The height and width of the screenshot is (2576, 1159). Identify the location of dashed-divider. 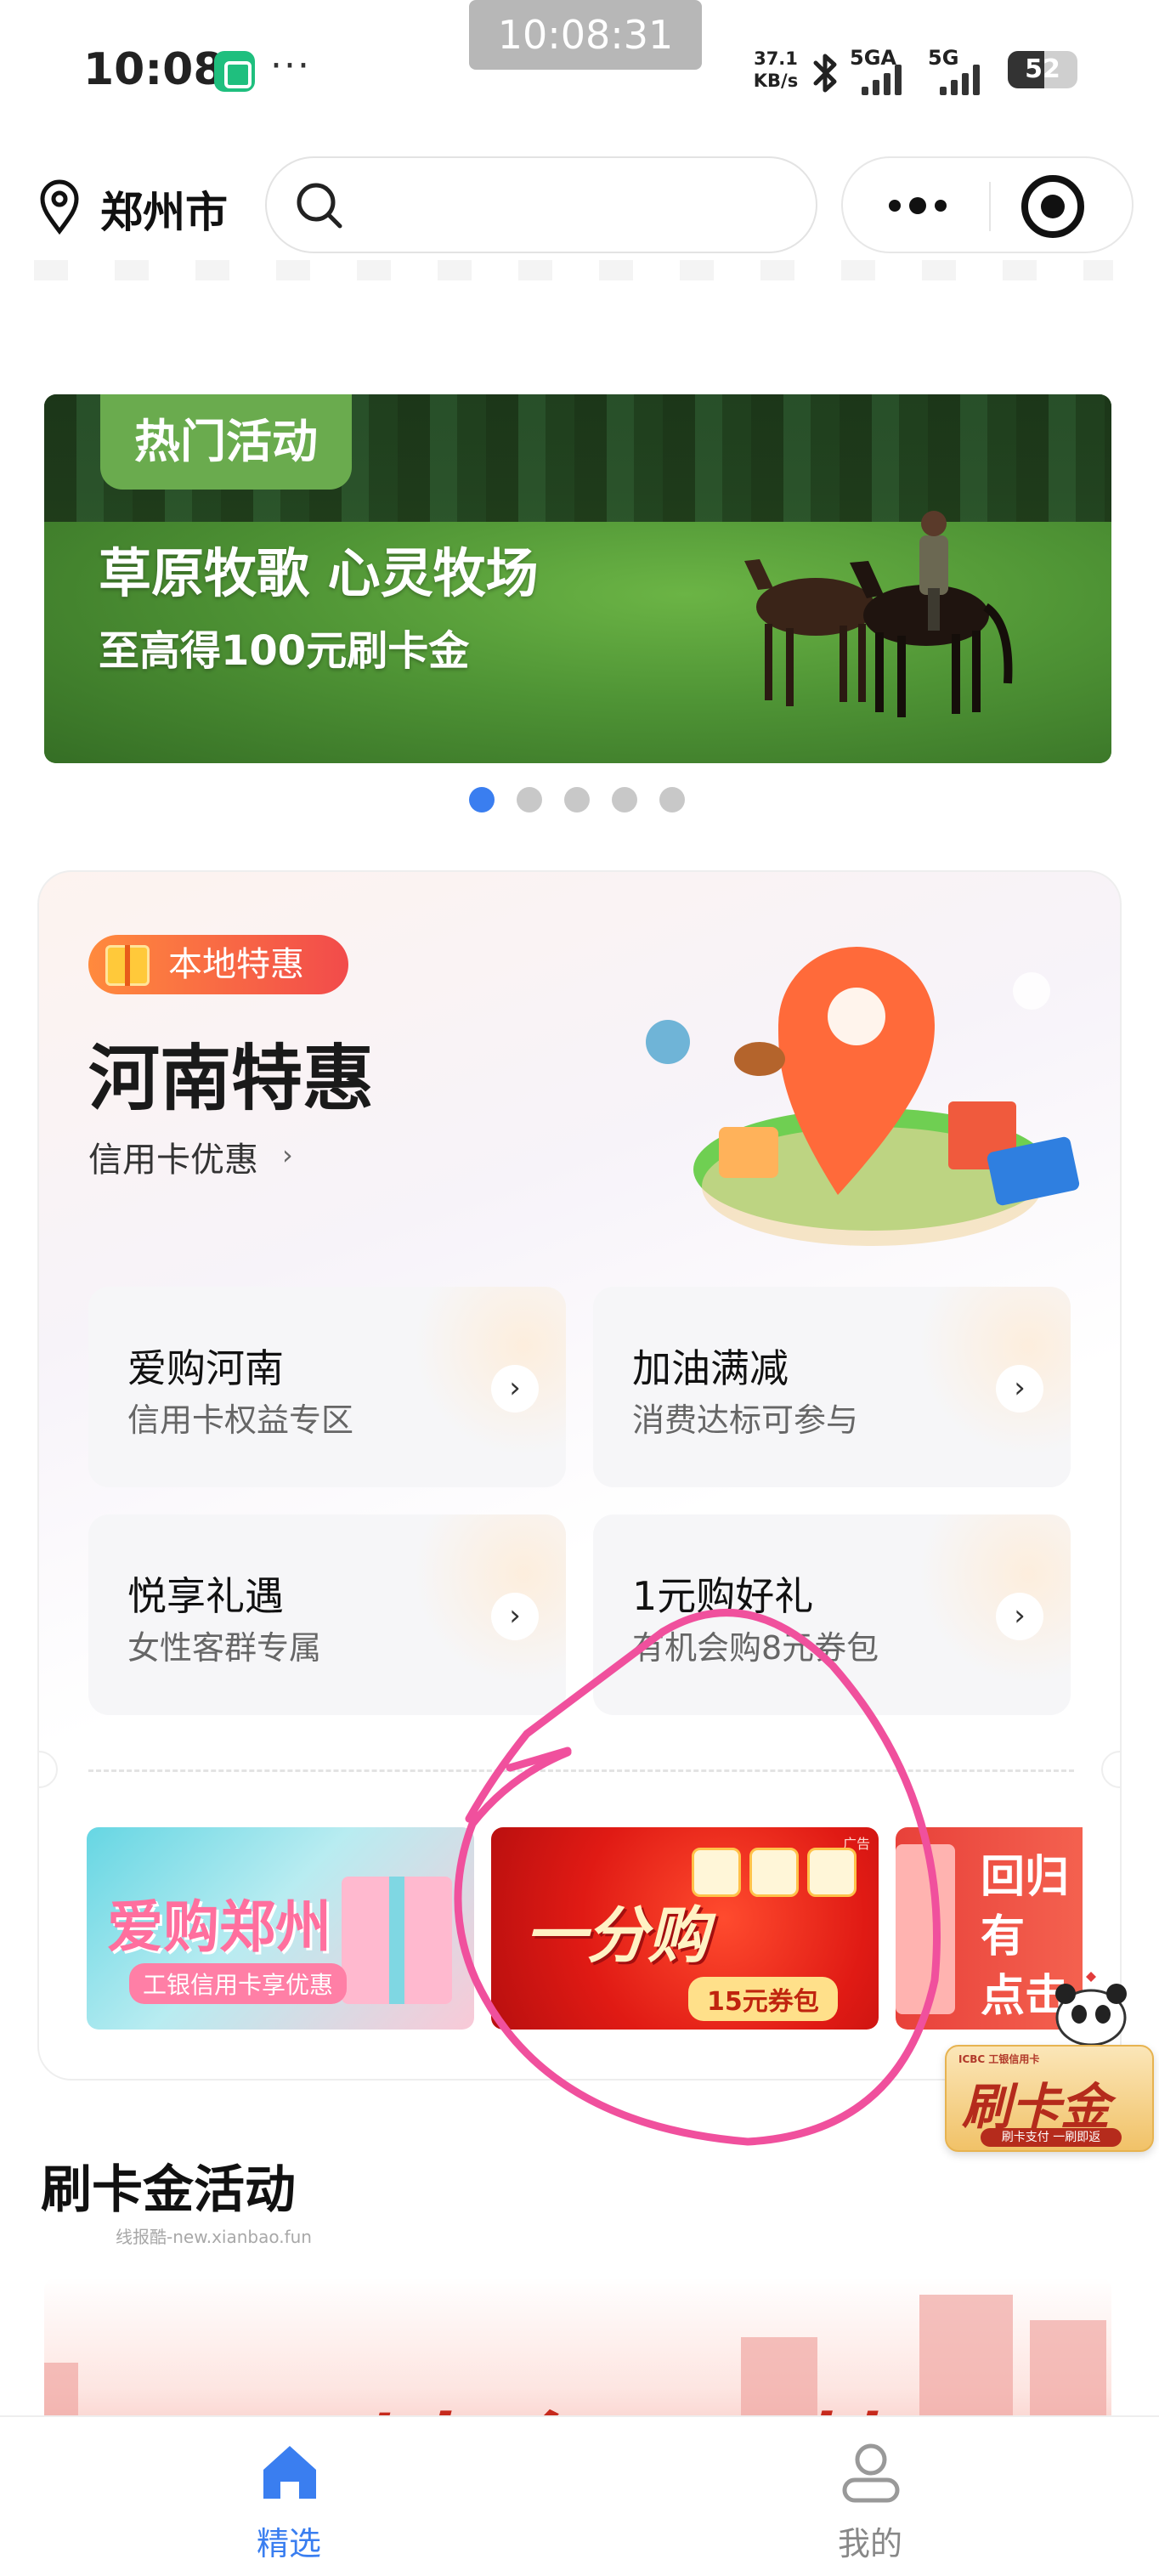
(581, 1770).